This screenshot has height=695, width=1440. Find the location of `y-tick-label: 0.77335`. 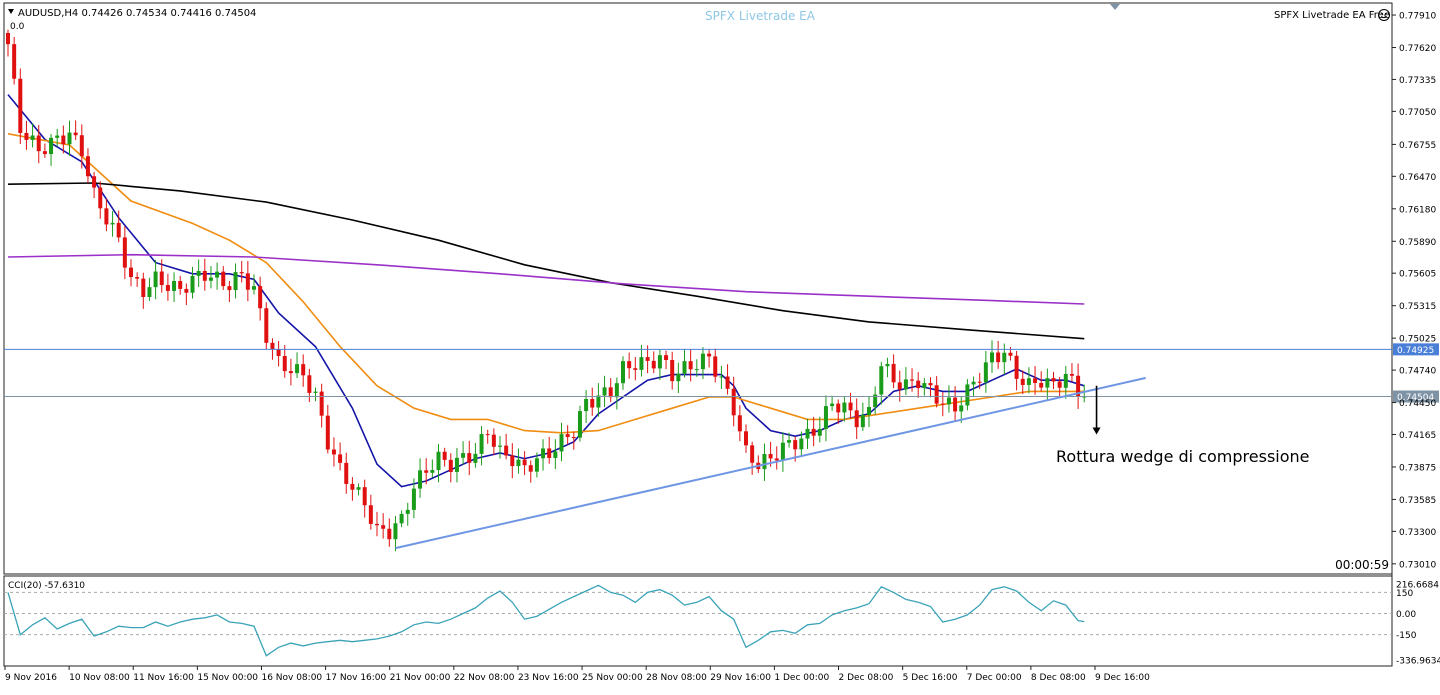

y-tick-label: 0.77335 is located at coordinates (1417, 81).